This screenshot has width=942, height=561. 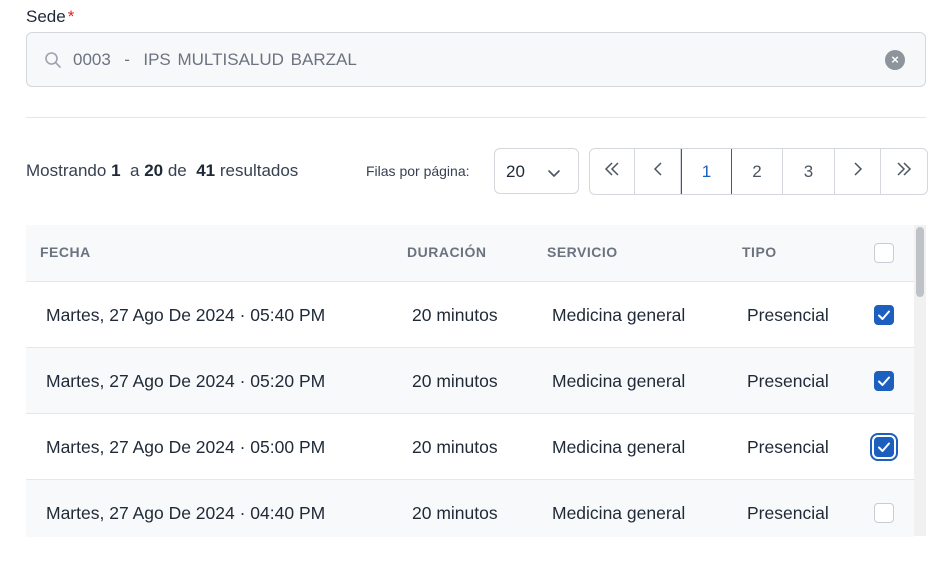 I want to click on close-circle-icon: ×, so click(x=895, y=60).